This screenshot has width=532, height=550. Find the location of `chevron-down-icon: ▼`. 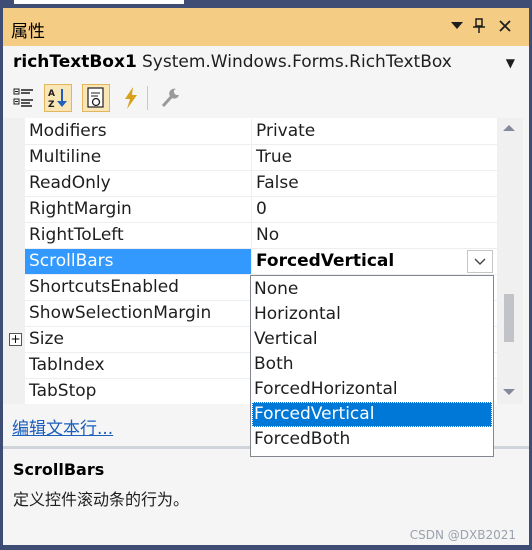

chevron-down-icon: ▼ is located at coordinates (510, 63).